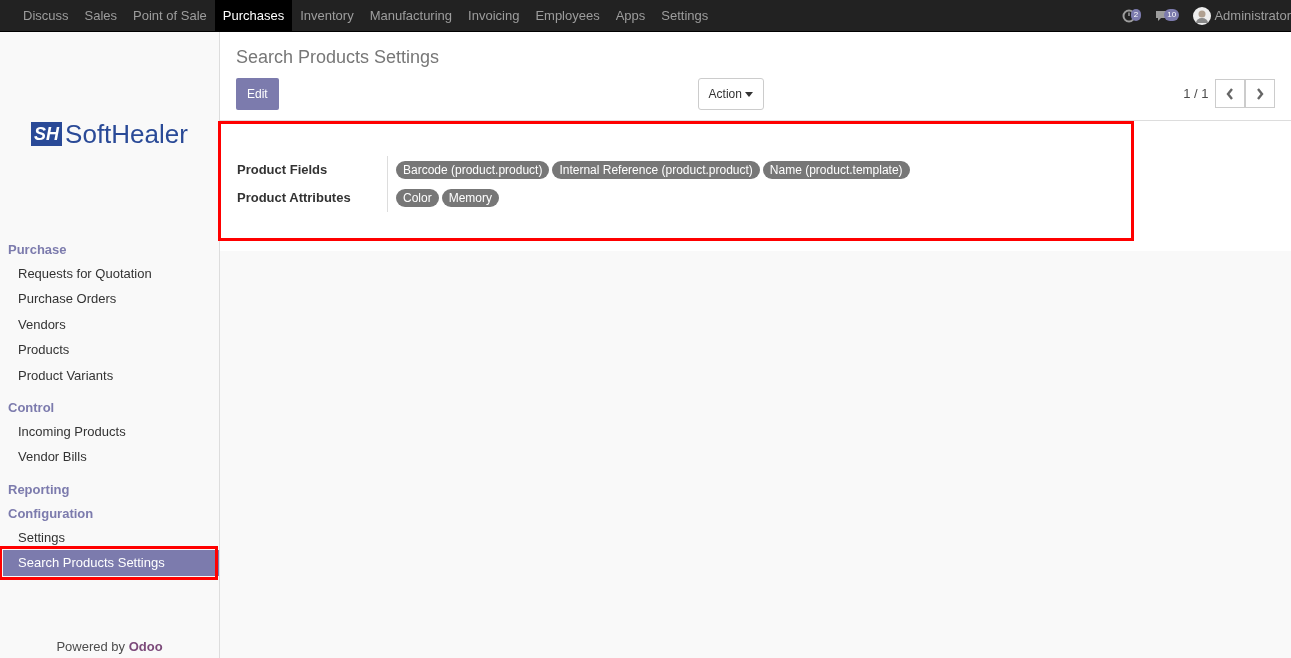  I want to click on sidebar-item: Incoming Products, so click(109, 431).